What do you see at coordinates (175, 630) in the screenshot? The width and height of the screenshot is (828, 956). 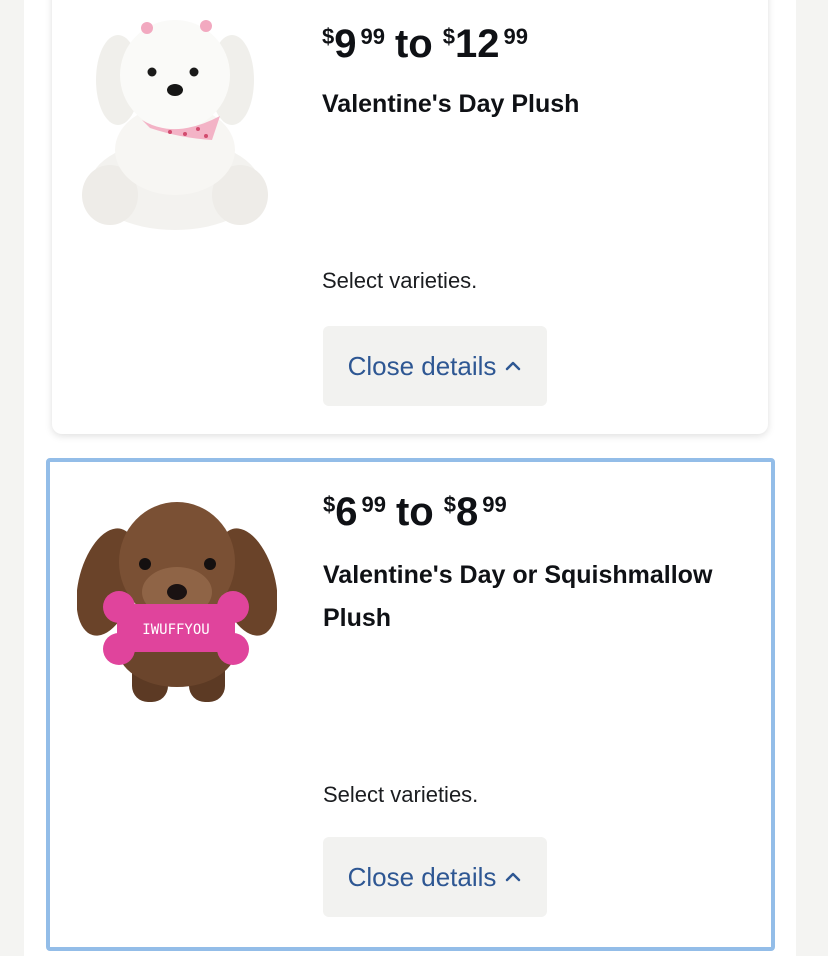 I see `bone-text: IWUFFYOU` at bounding box center [175, 630].